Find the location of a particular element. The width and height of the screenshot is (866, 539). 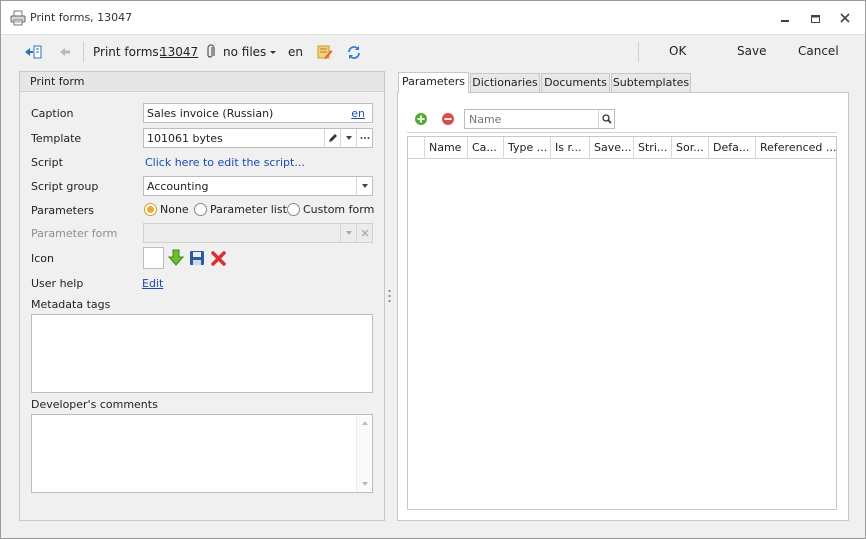

close-icon is located at coordinates (845, 18).